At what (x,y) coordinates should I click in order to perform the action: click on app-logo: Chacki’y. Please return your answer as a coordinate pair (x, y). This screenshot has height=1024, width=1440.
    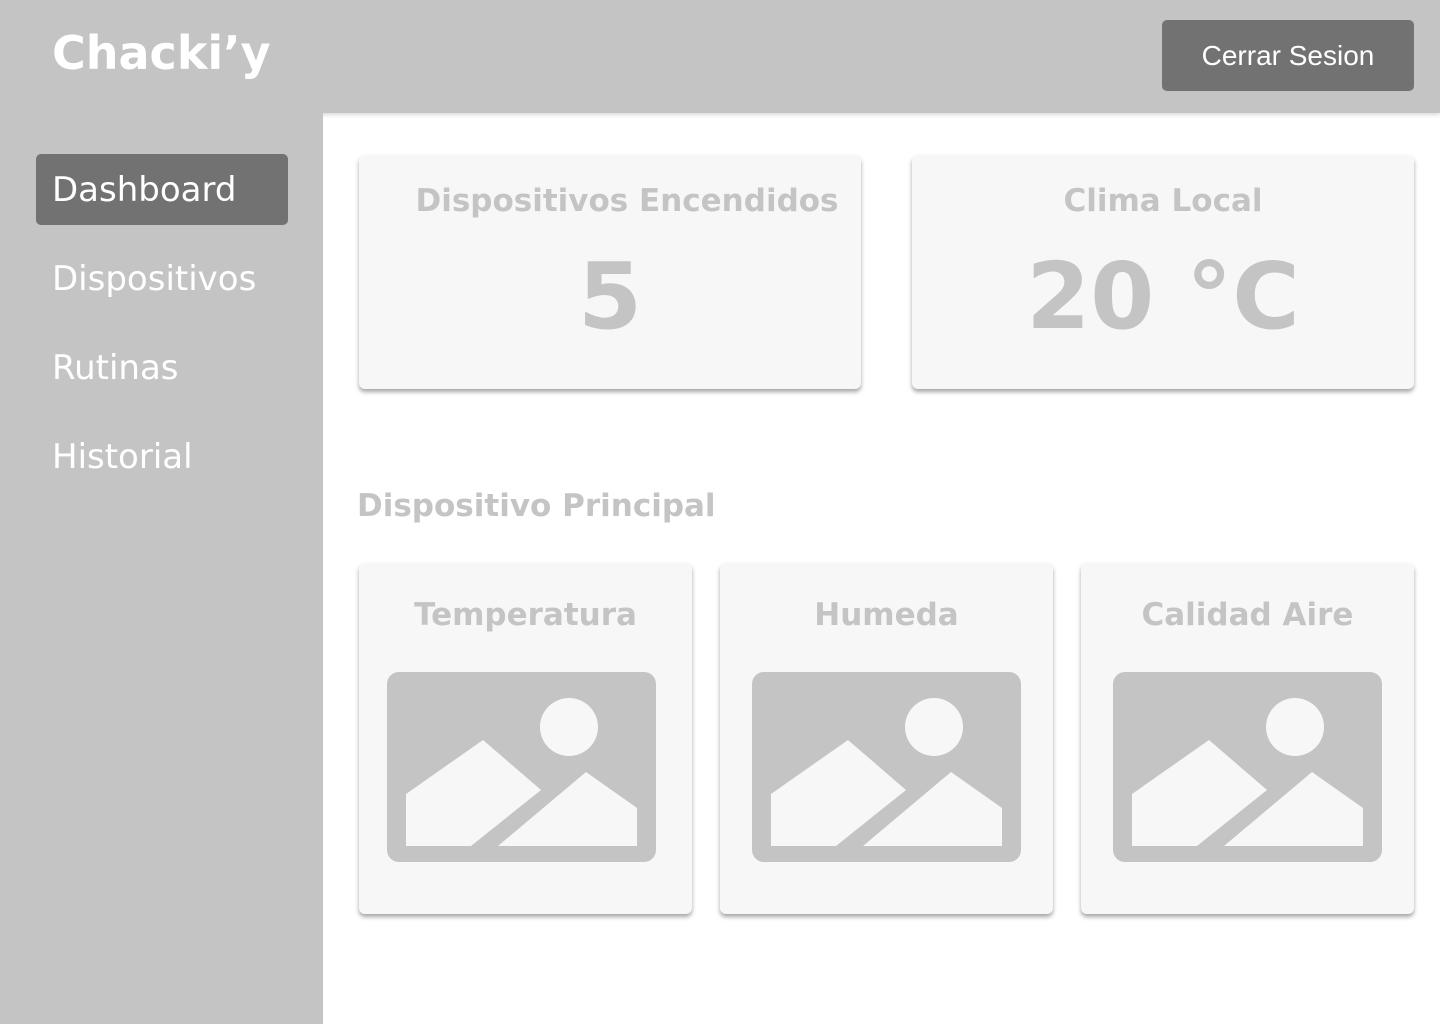
    Looking at the image, I should click on (161, 53).